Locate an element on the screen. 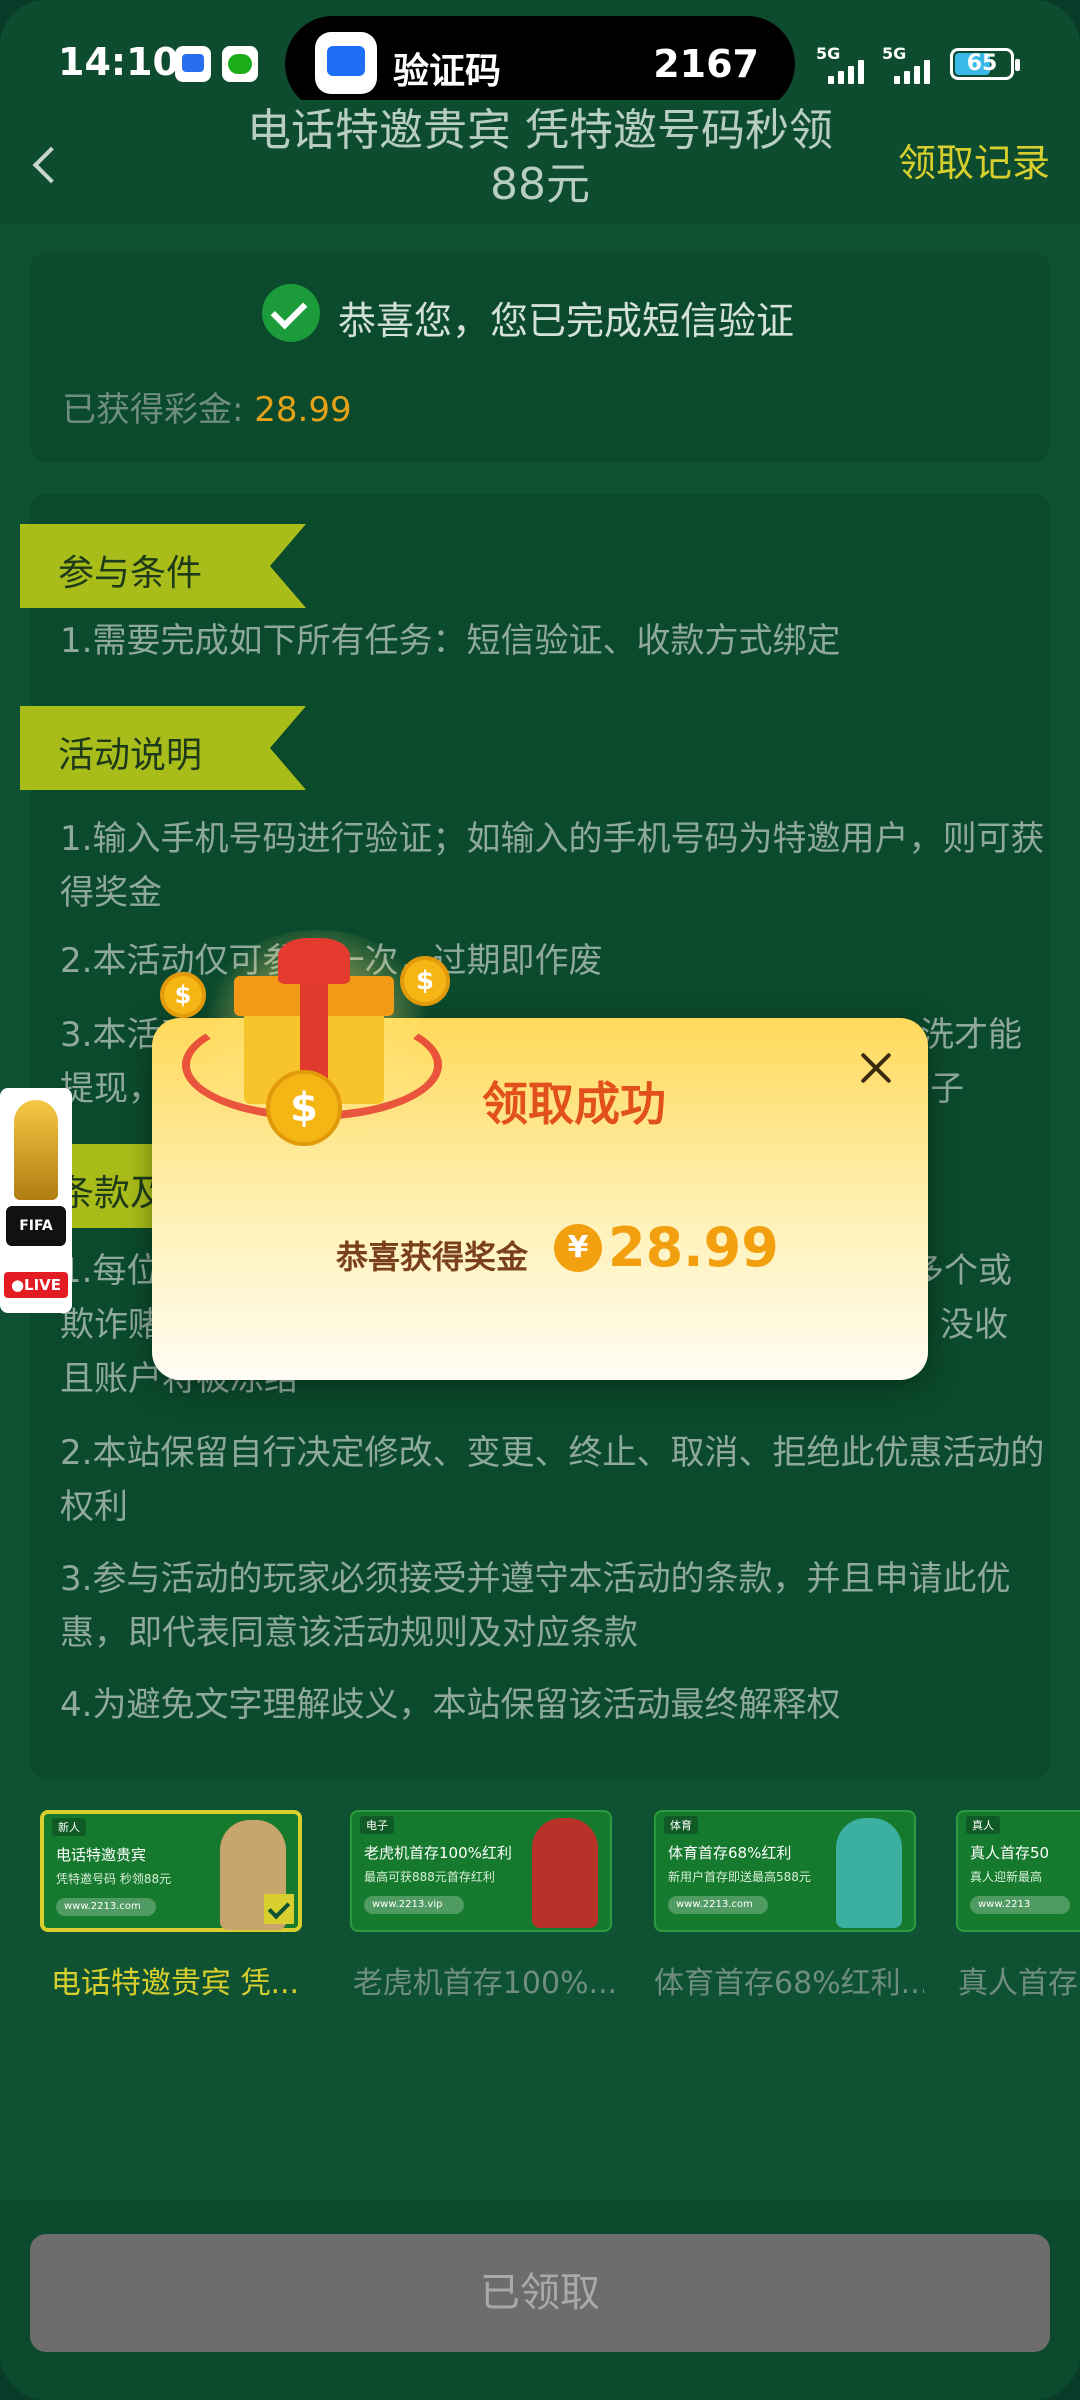 Image resolution: width=1080 pixels, height=2400 pixels. modal-title: 领取成功 is located at coordinates (574, 1104).